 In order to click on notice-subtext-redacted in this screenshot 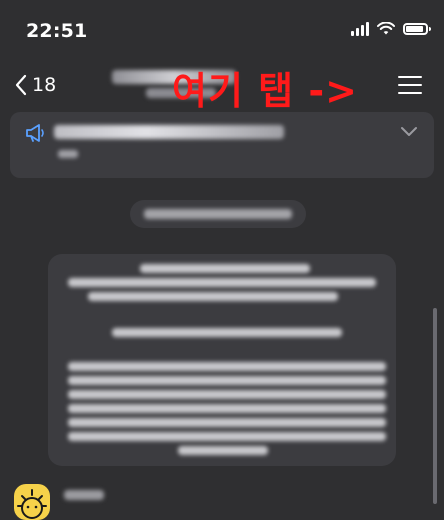, I will do `click(68, 154)`.